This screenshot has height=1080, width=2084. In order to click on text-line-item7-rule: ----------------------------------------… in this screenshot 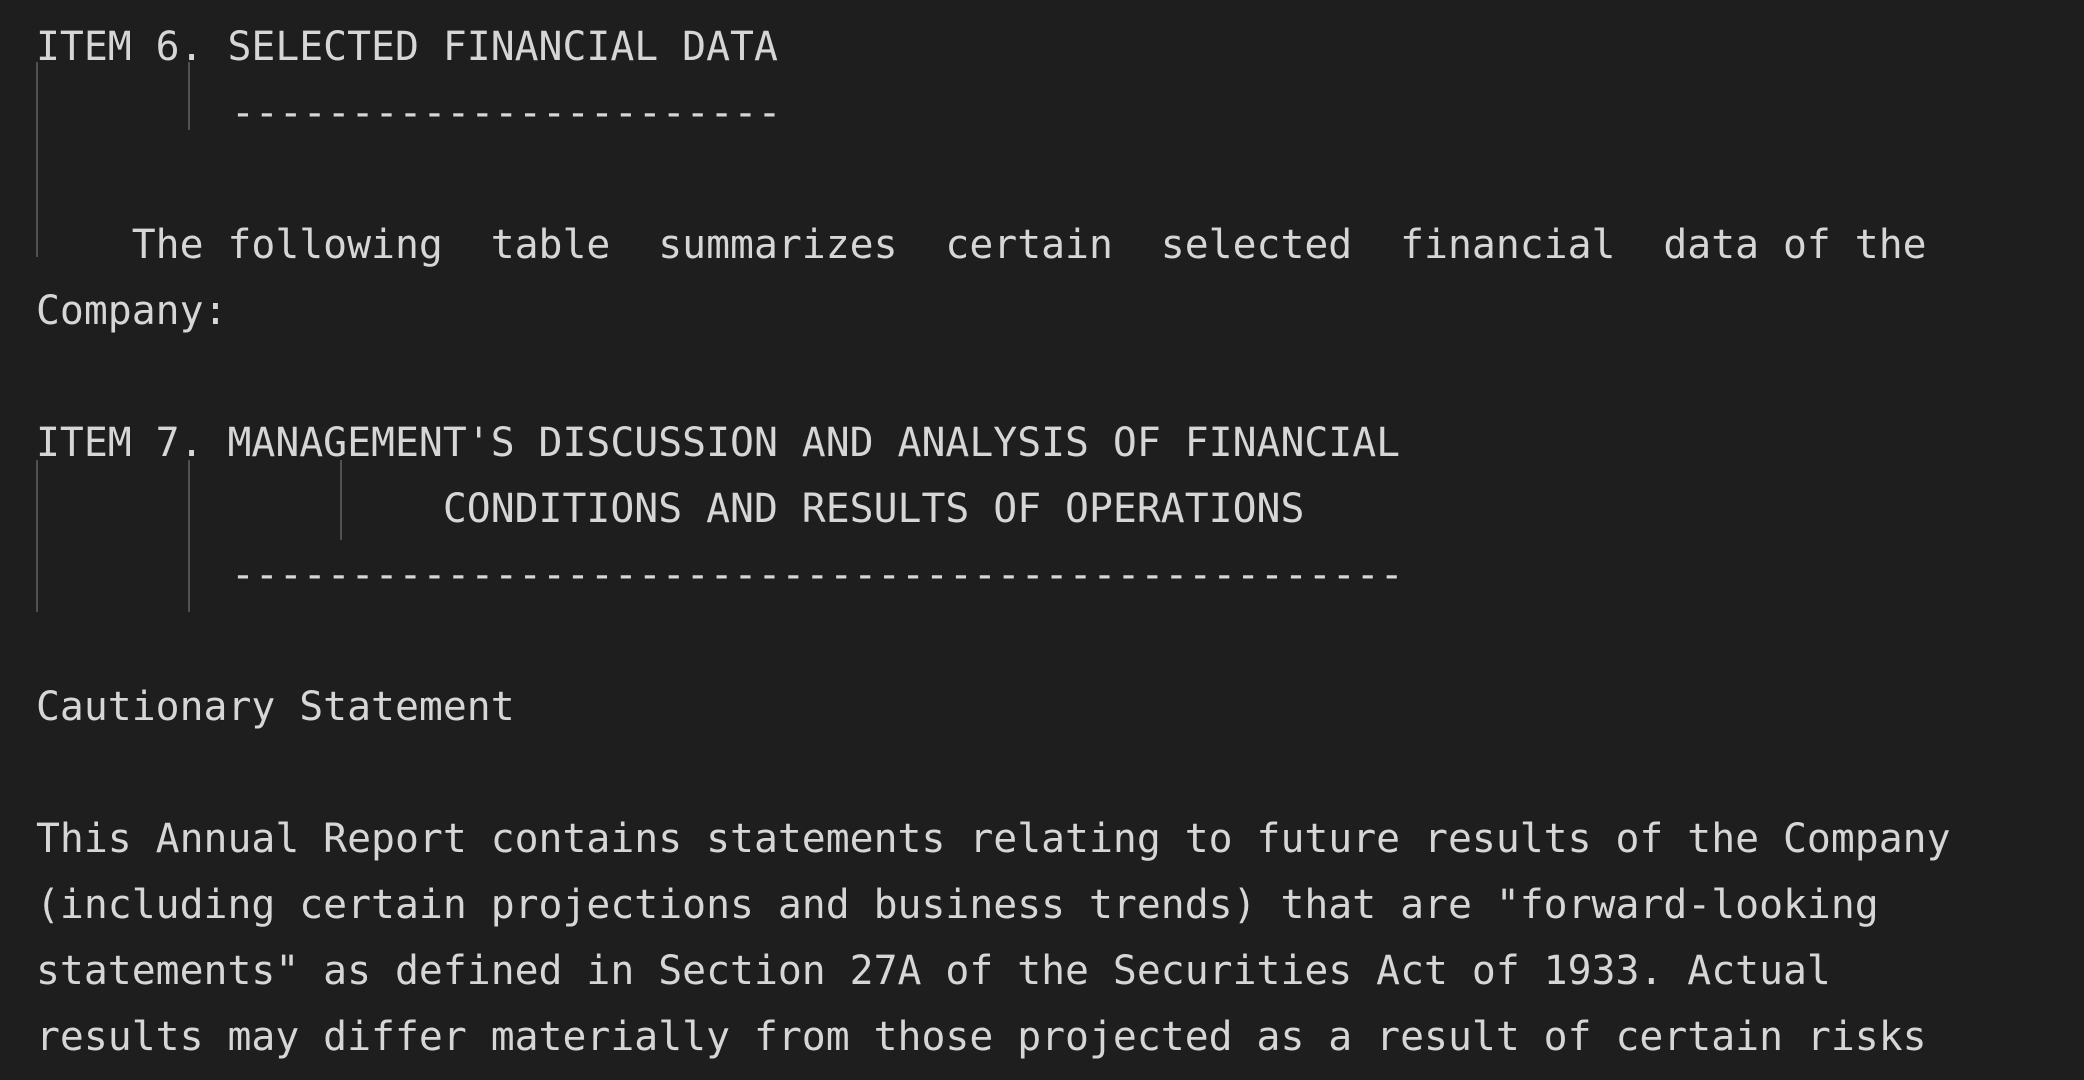, I will do `click(817, 575)`.